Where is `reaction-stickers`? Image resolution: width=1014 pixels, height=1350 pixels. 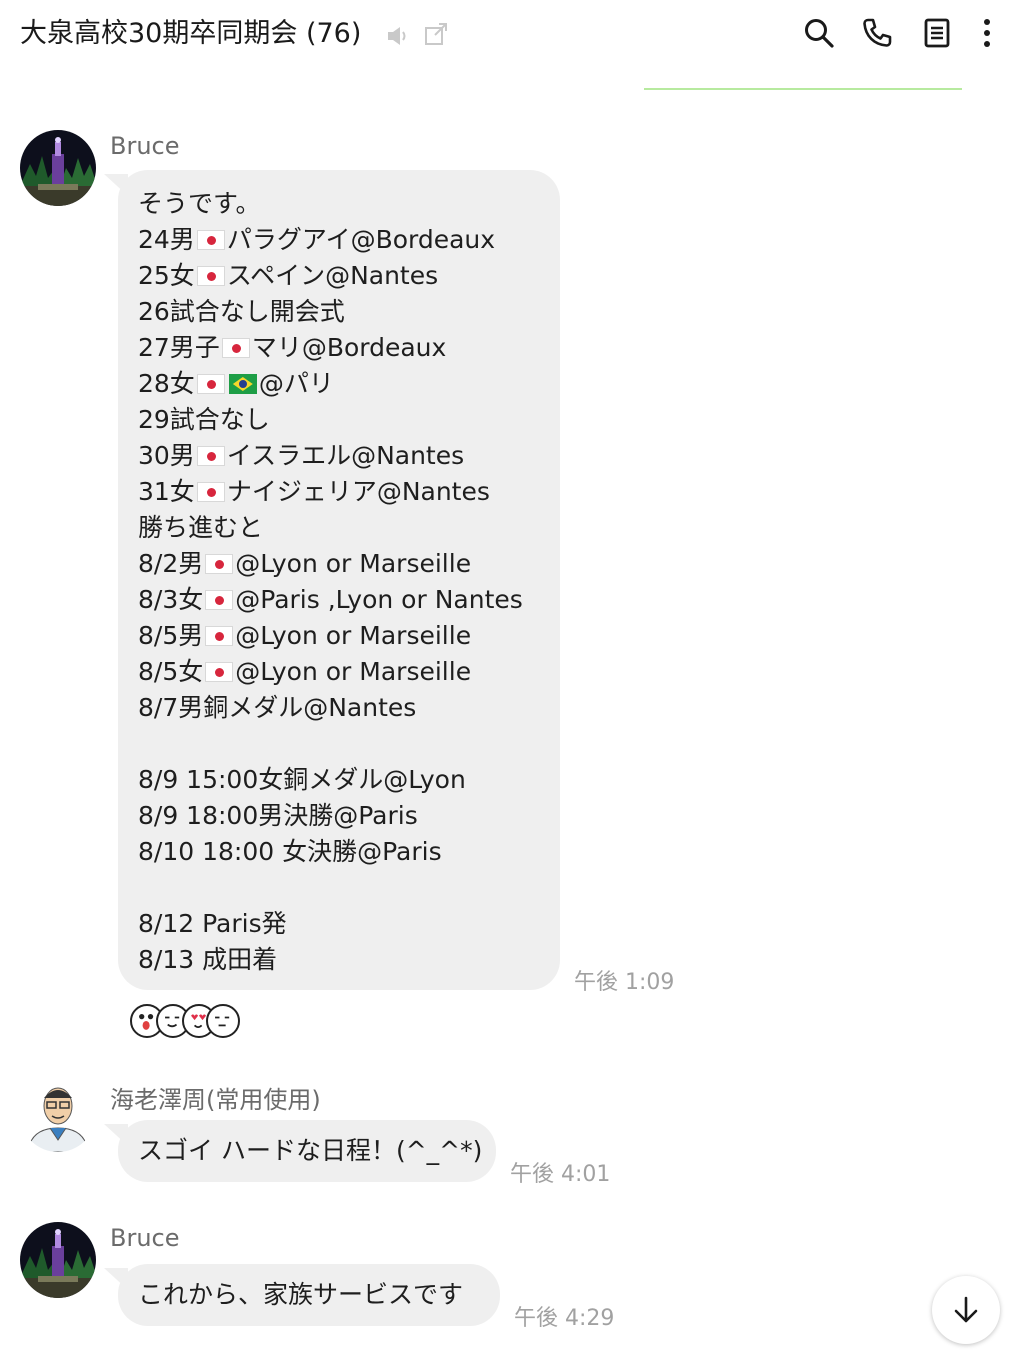 reaction-stickers is located at coordinates (185, 1022).